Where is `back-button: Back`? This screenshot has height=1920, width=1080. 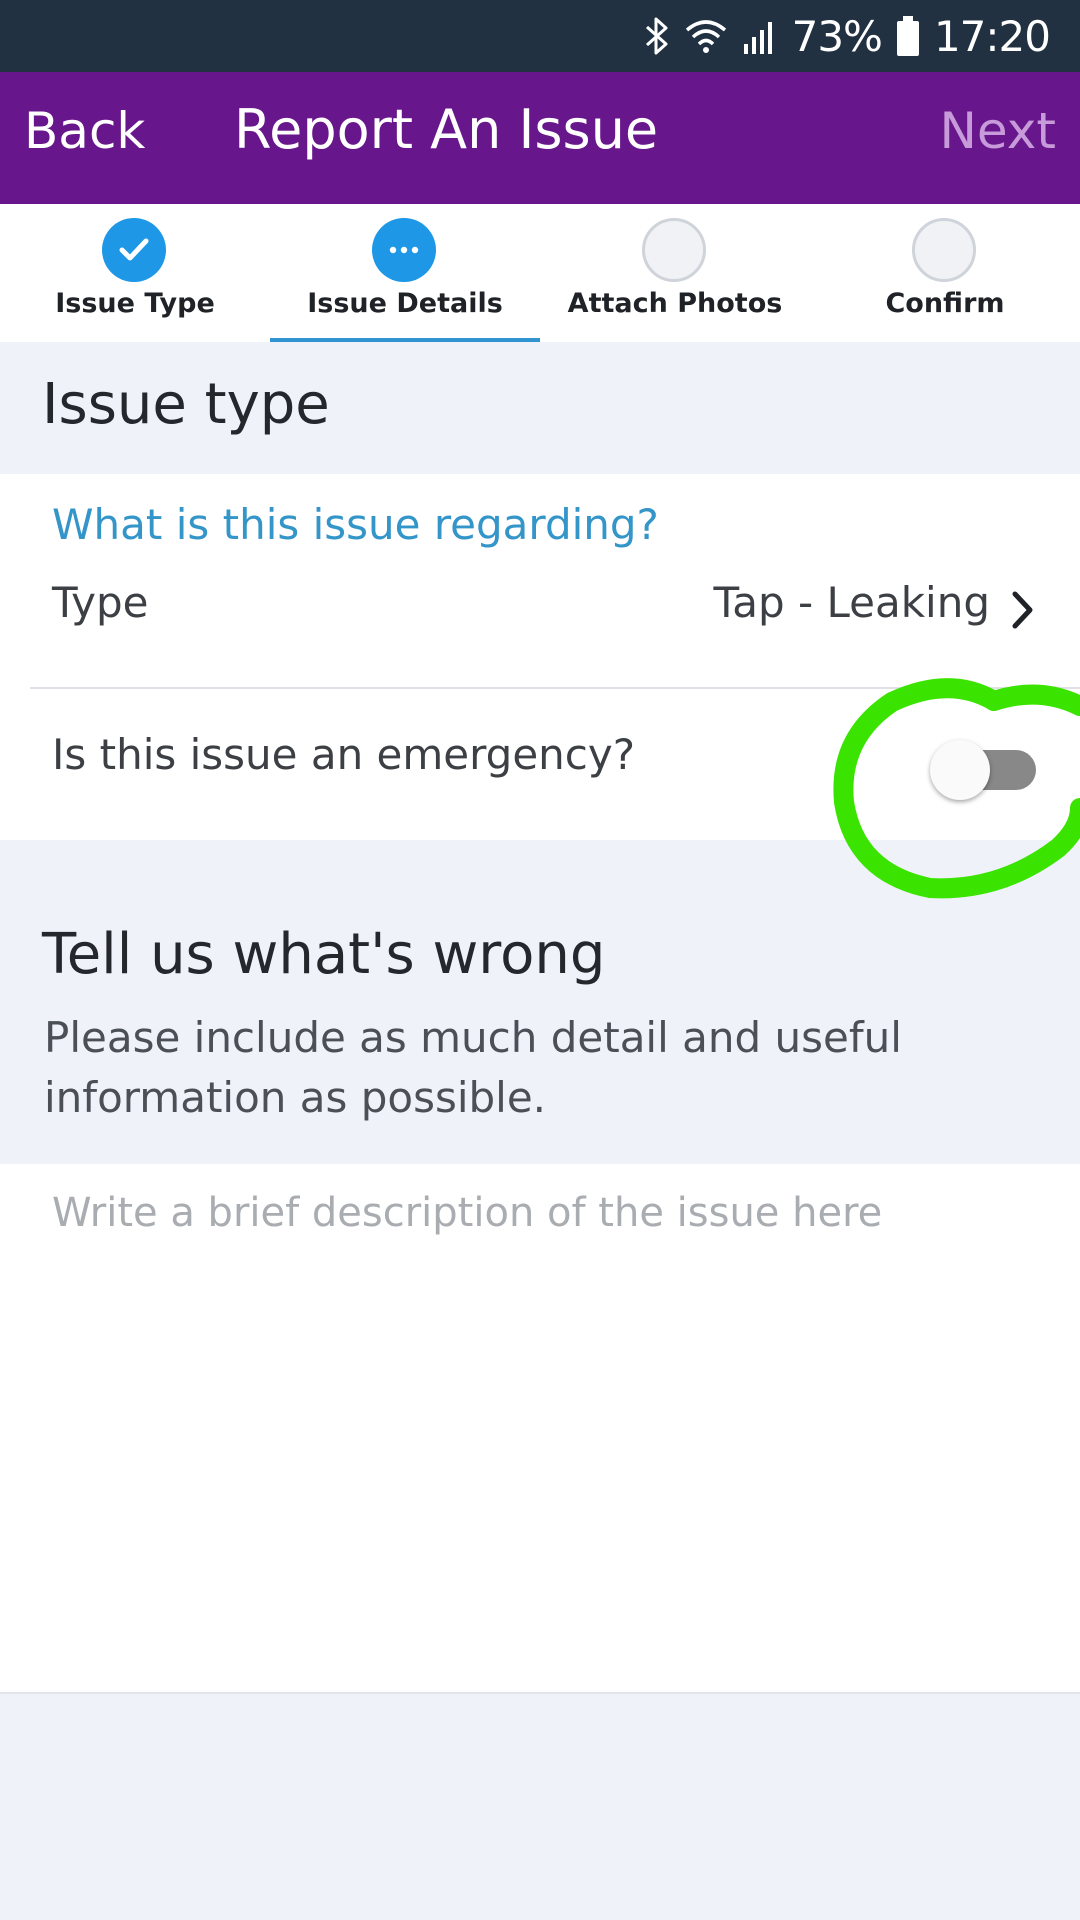 back-button: Back is located at coordinates (84, 131).